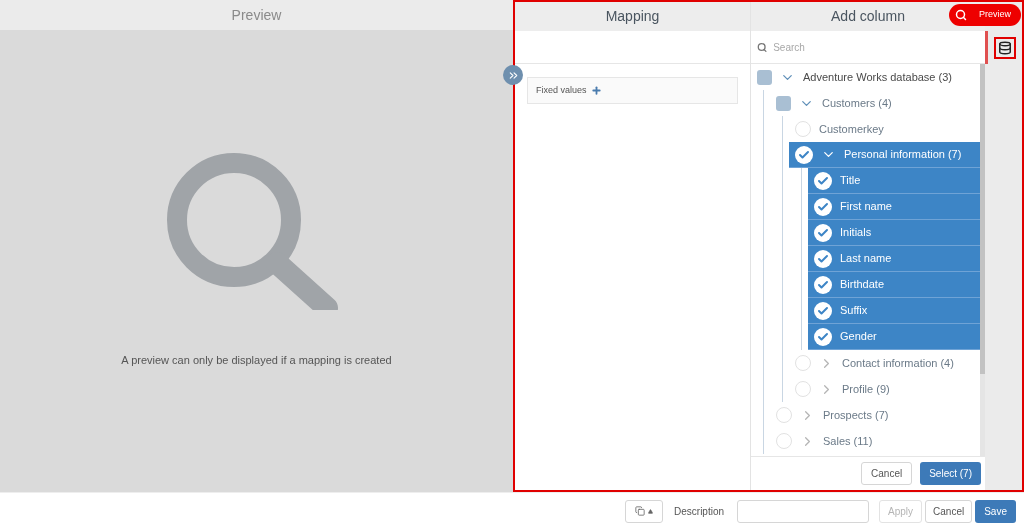 The height and width of the screenshot is (529, 1024). What do you see at coordinates (856, 415) in the screenshot?
I see `tree-item-label: Prospects (7)` at bounding box center [856, 415].